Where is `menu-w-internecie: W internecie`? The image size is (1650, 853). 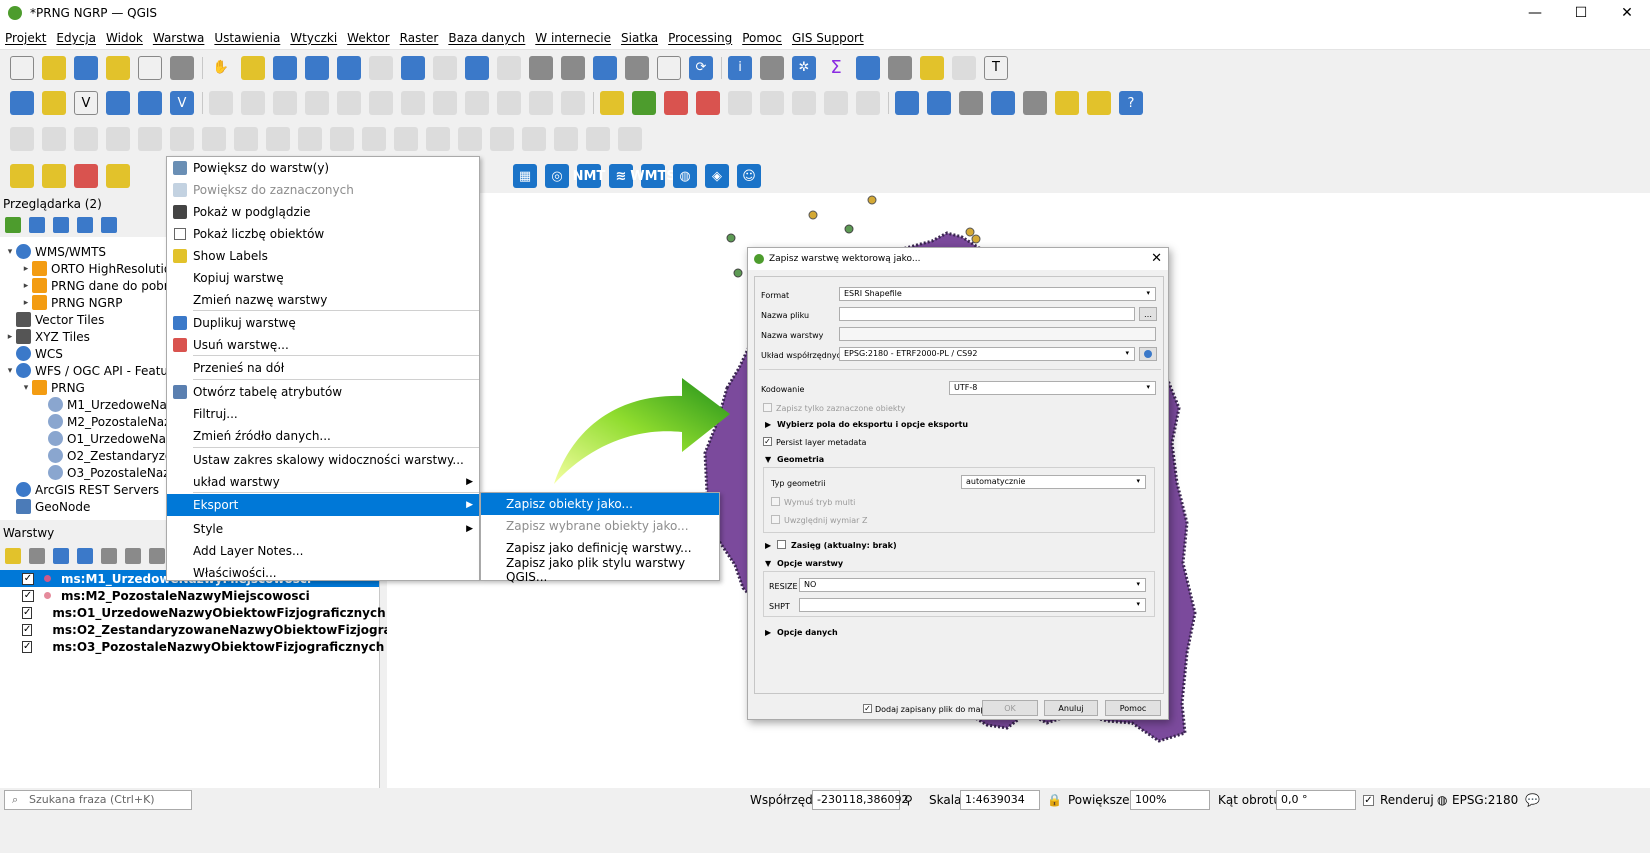 menu-w-internecie: W internecie is located at coordinates (573, 38).